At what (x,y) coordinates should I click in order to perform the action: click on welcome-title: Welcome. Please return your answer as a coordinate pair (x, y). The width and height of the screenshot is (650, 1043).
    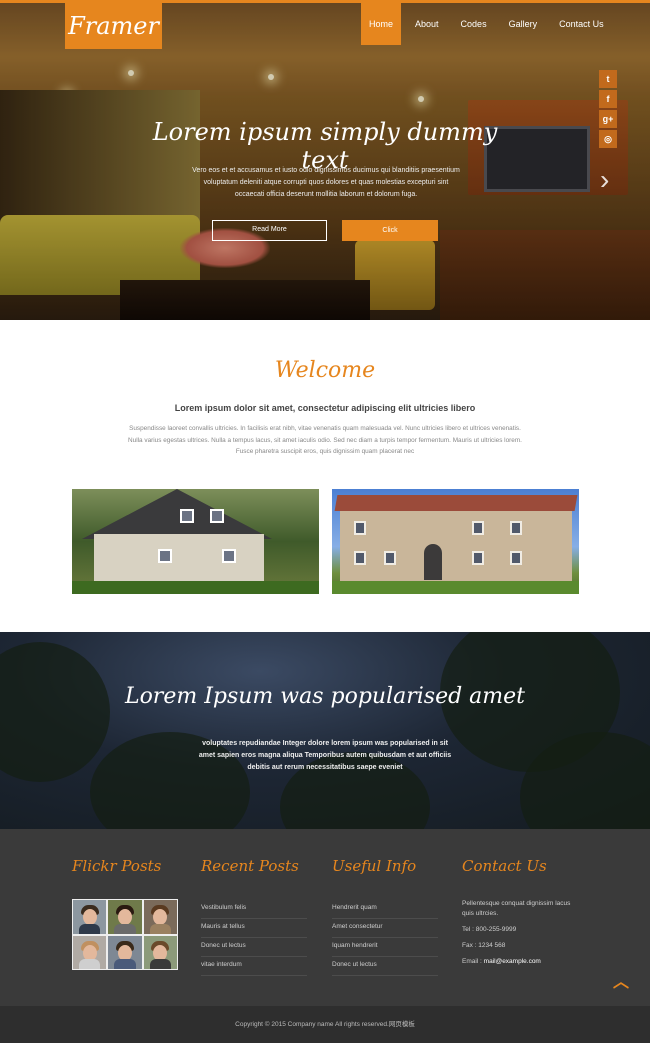
    Looking at the image, I should click on (325, 370).